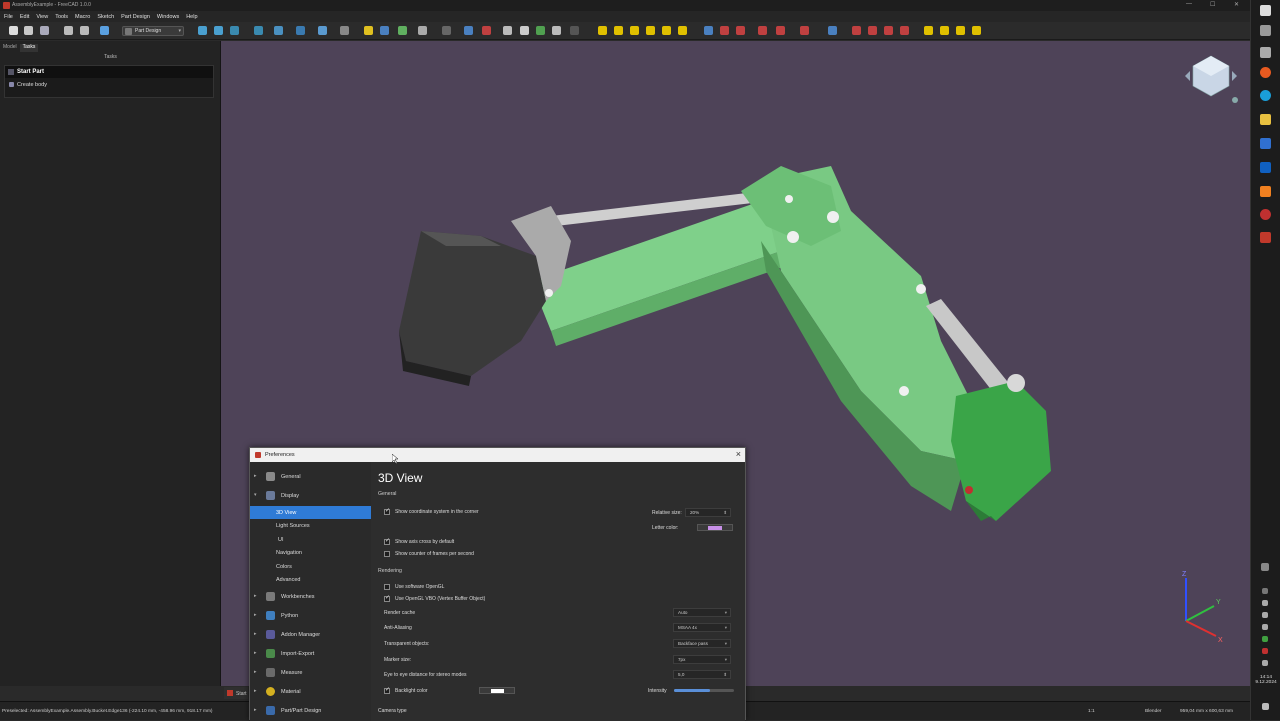  I want to click on language-icon, so click(1265, 663).